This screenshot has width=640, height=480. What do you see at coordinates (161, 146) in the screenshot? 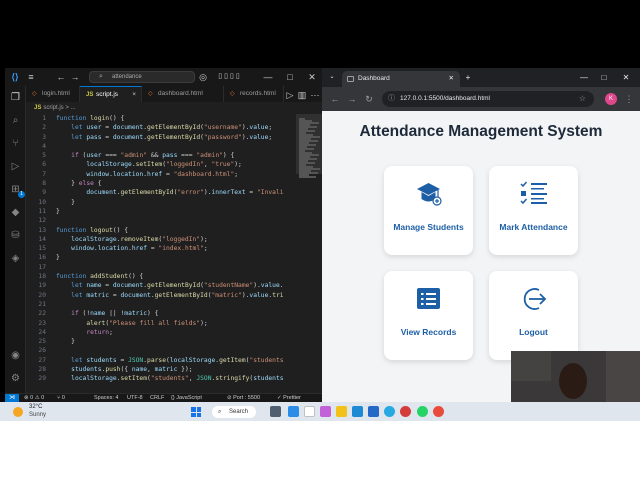
I see `code-line: 4` at bounding box center [161, 146].